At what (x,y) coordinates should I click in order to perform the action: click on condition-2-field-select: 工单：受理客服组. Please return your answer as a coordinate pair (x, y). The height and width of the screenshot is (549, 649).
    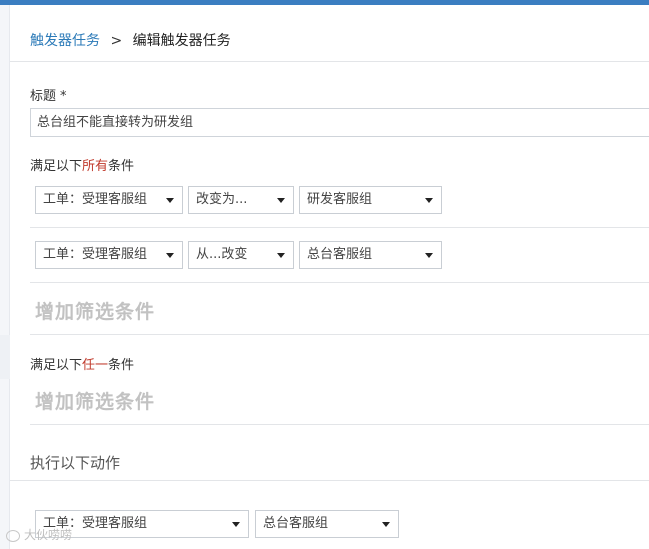
    Looking at the image, I should click on (109, 255).